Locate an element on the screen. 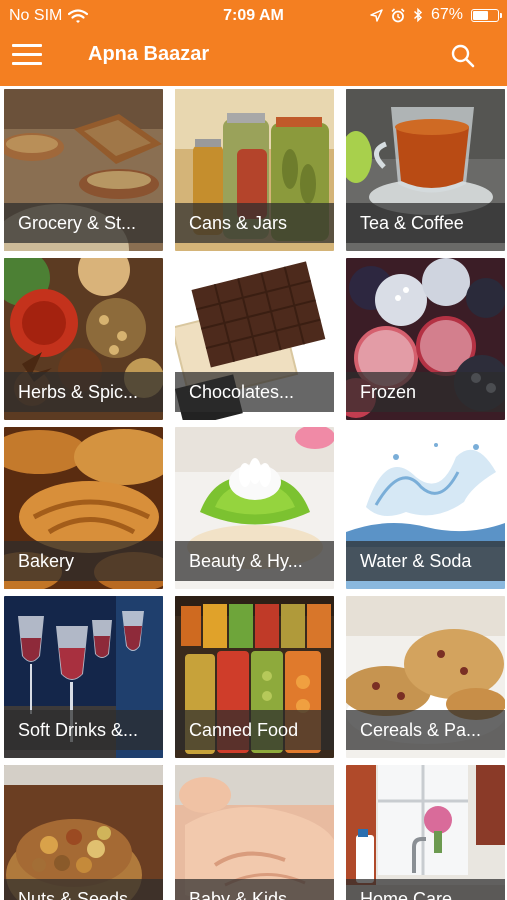 The height and width of the screenshot is (900, 507). category-tile: Home Care is located at coordinates (425, 832).